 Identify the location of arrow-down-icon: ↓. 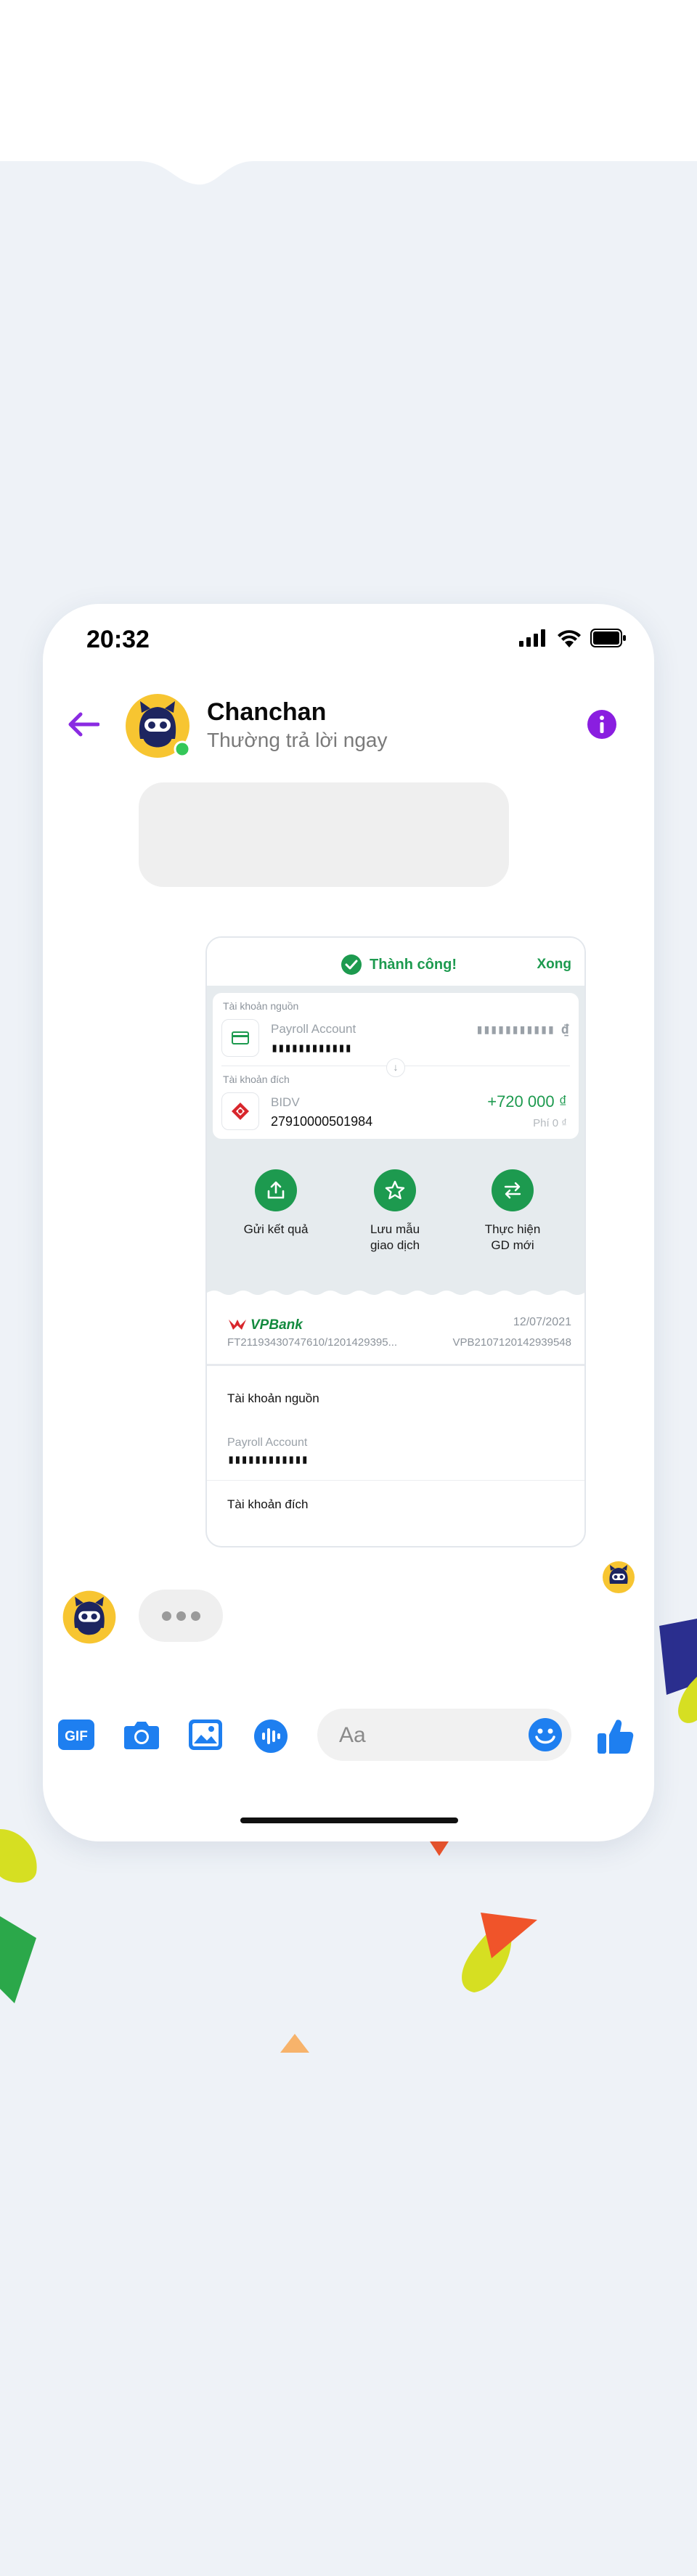
(395, 1068).